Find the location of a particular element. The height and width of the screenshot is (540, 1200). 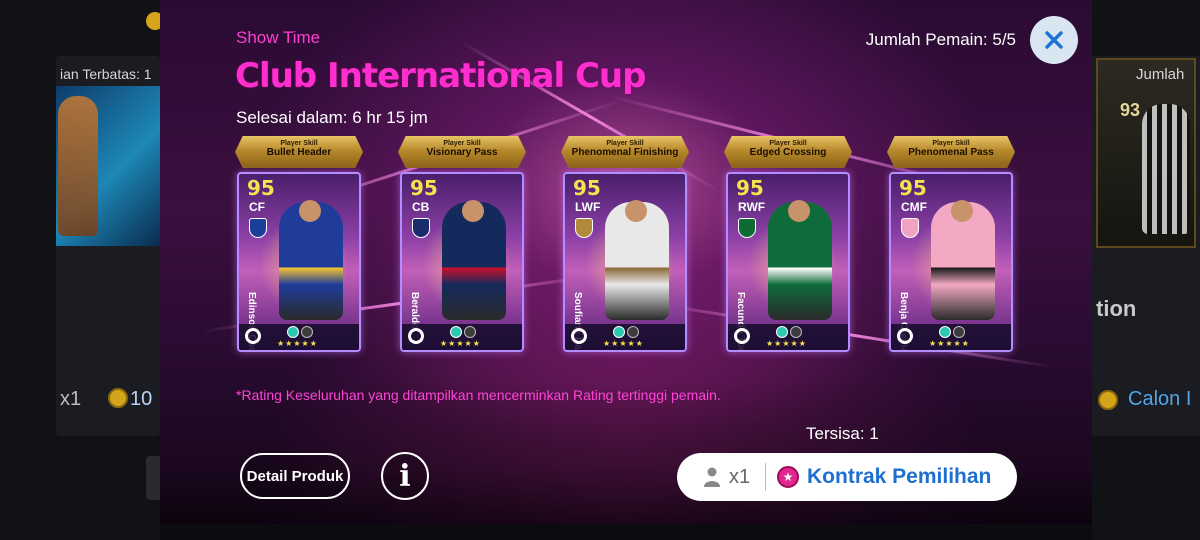

close-button is located at coordinates (1054, 40).